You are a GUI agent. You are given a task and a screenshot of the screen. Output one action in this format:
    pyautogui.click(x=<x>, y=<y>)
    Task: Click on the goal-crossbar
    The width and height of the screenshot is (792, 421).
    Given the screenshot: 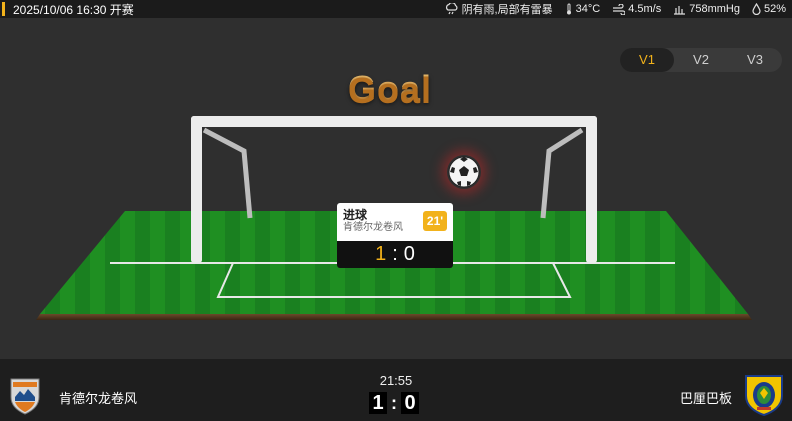 What is the action you would take?
    pyautogui.click(x=394, y=121)
    